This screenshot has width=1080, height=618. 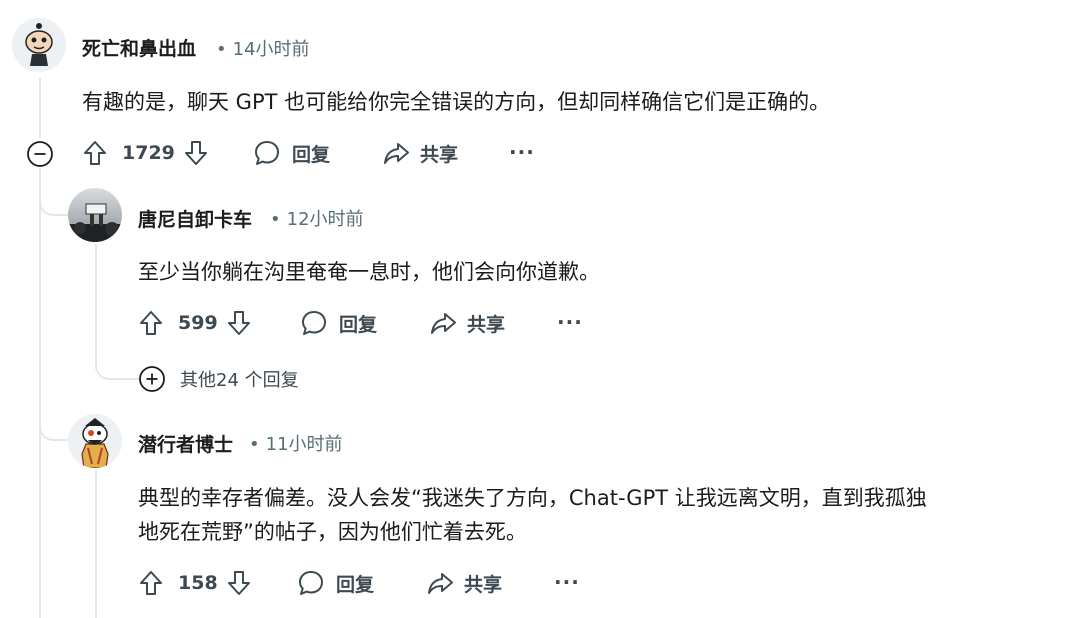 I want to click on plus-circle-icon, so click(x=152, y=379).